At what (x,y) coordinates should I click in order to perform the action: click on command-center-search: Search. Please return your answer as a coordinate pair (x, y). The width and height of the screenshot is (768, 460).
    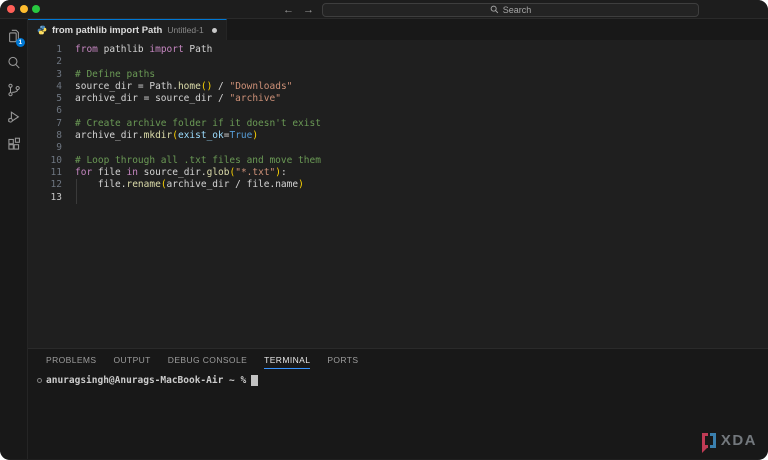
    Looking at the image, I should click on (510, 9).